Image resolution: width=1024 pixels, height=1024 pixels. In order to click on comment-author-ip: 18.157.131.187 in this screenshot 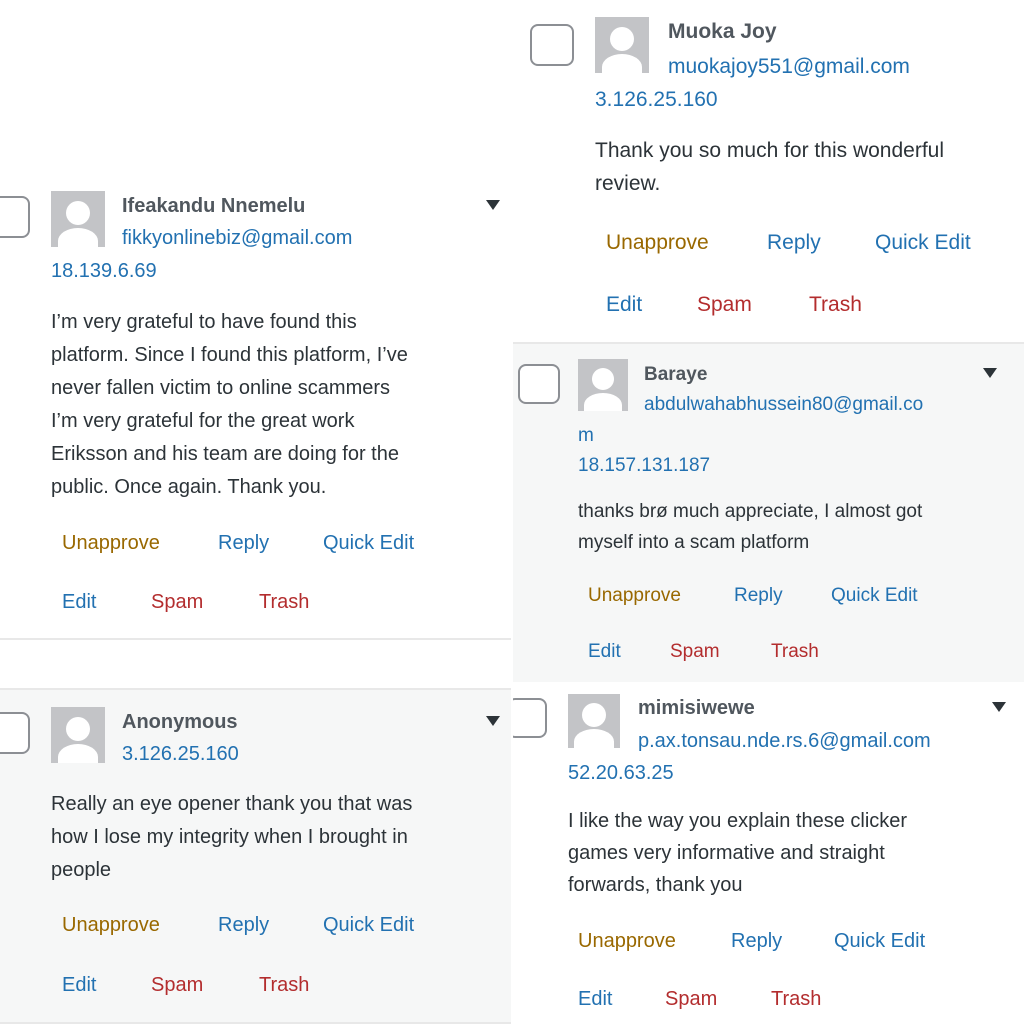, I will do `click(644, 466)`.